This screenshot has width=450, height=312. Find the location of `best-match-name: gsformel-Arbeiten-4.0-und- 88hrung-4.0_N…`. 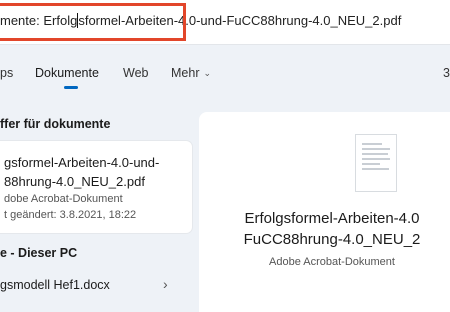

best-match-name: gsformel-Arbeiten-4.0-und- 88hrung-4.0_N… is located at coordinates (81, 172).